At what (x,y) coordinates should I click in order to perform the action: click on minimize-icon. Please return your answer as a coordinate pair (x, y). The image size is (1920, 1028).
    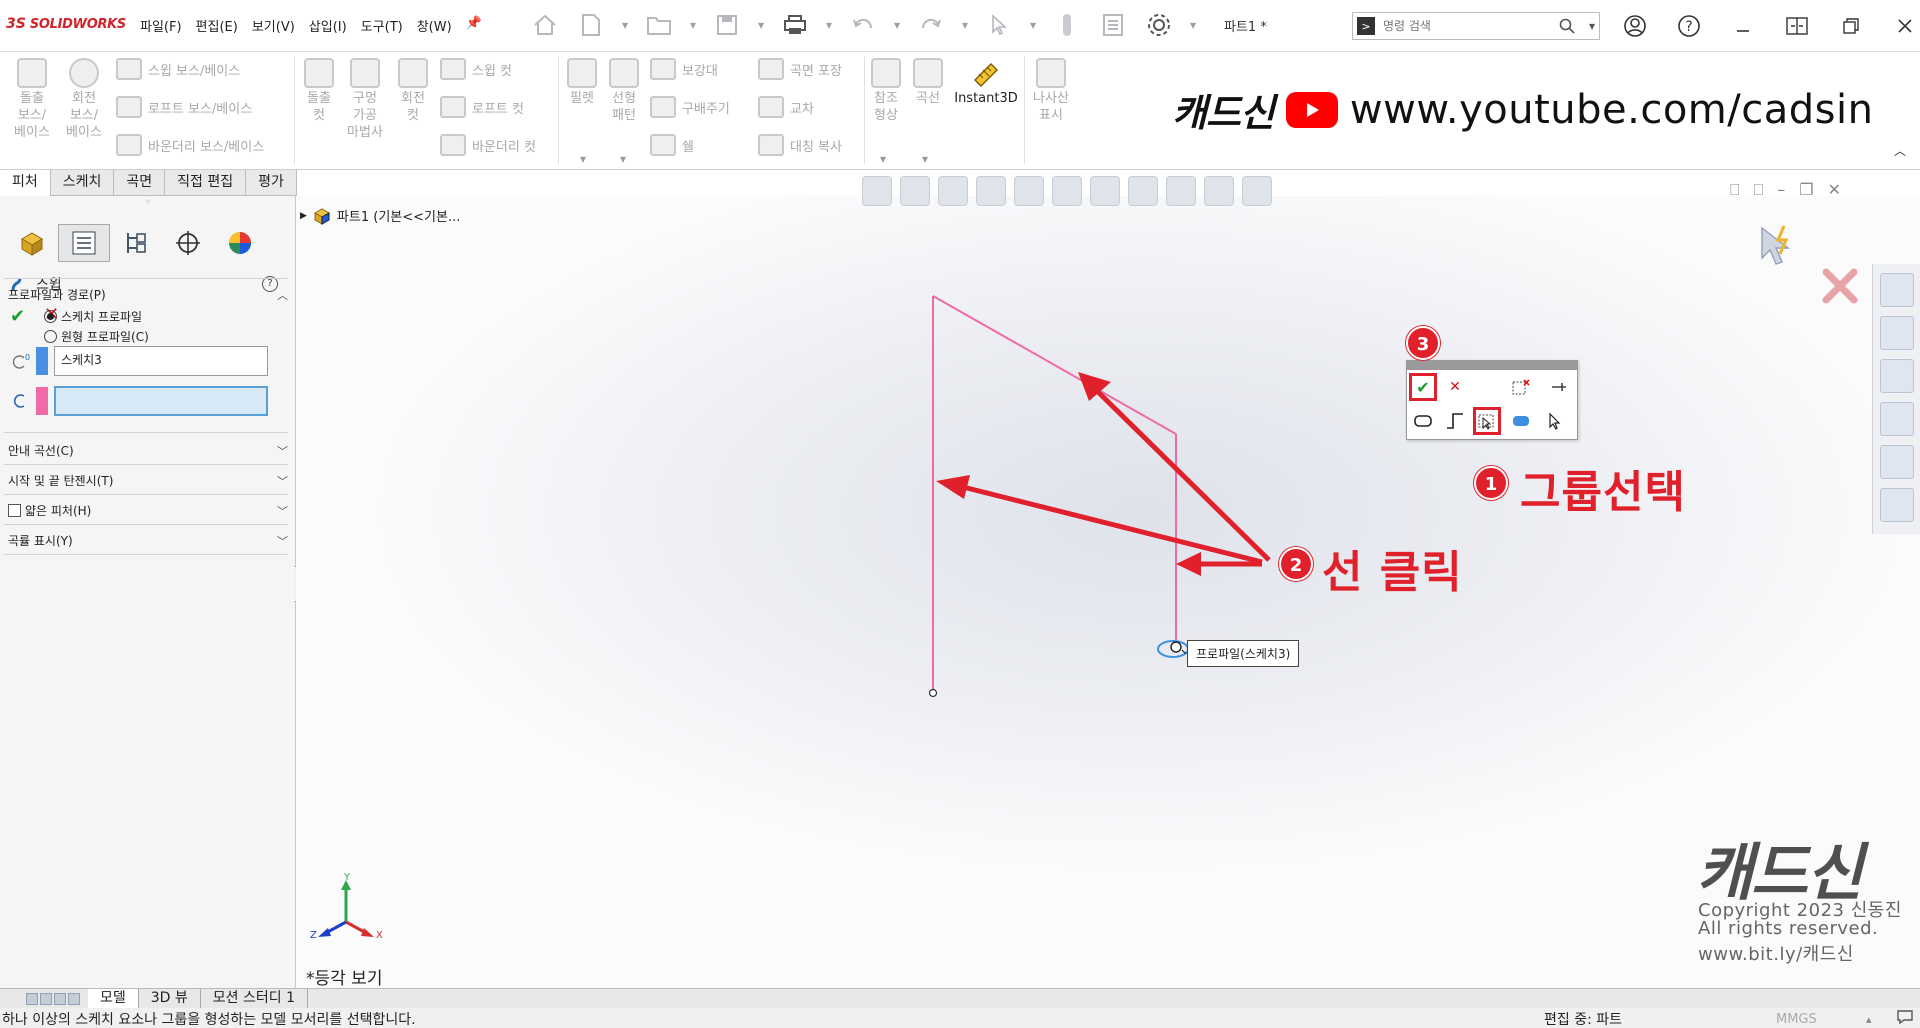
    Looking at the image, I should click on (1743, 26).